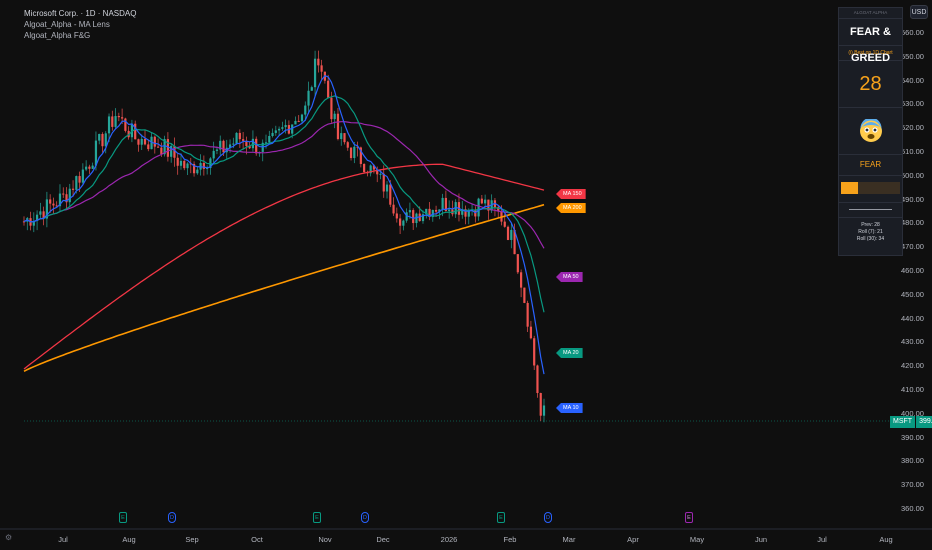 This screenshot has height=550, width=932. Describe the element at coordinates (571, 194) in the screenshot. I see `ma150-tag: MA 150` at that location.